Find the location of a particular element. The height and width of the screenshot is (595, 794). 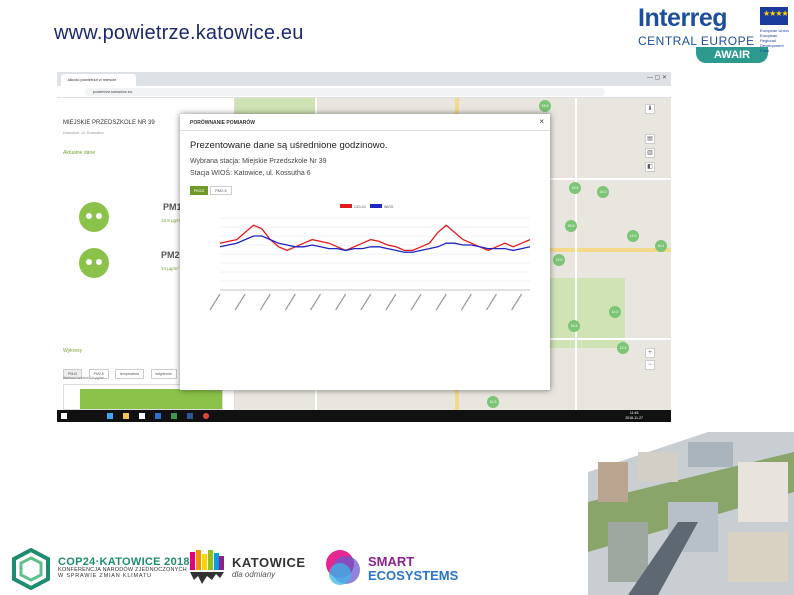

city-photo is located at coordinates (691, 513).